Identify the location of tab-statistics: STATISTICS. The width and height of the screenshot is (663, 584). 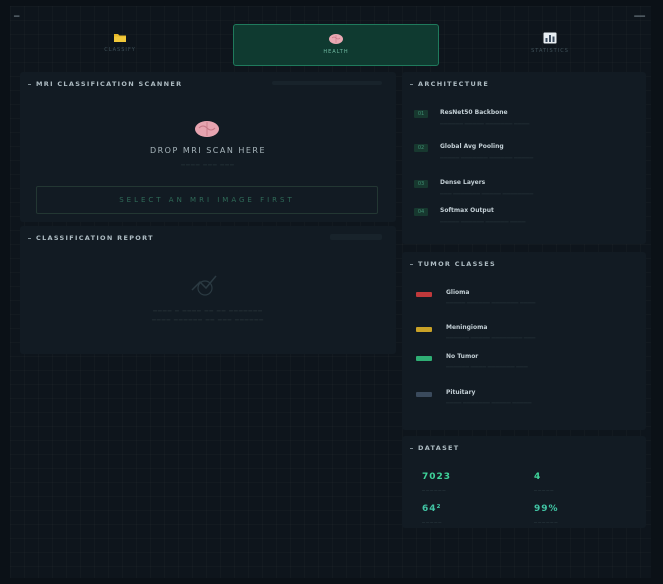
(550, 44).